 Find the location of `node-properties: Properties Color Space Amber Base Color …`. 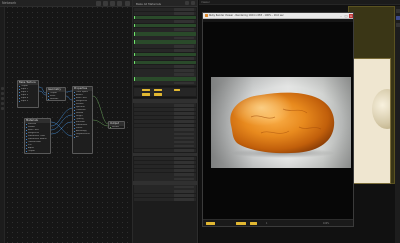

node-properties: Properties Color Space Amber Base Color … is located at coordinates (82, 120).